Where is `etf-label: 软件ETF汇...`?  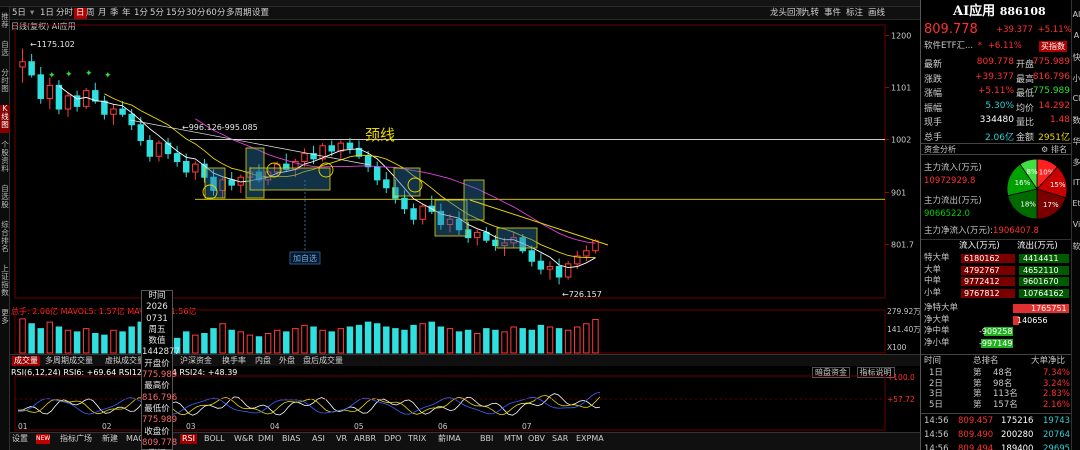
etf-label: 软件ETF汇... is located at coordinates (948, 46).